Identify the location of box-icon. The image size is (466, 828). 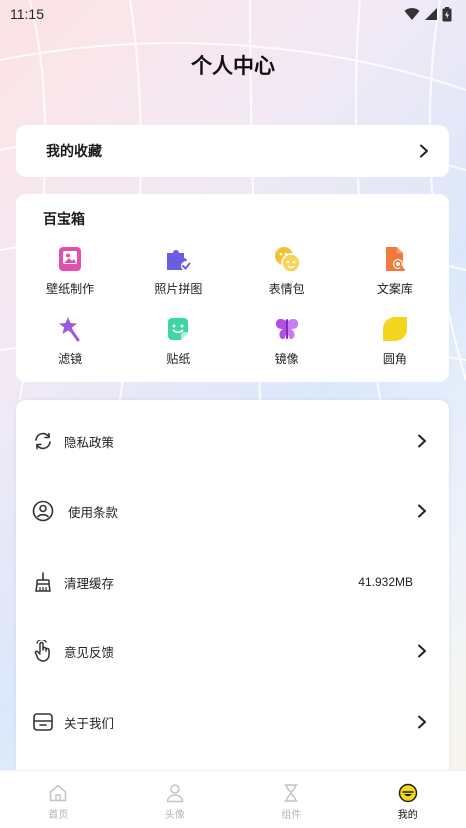
(43, 722).